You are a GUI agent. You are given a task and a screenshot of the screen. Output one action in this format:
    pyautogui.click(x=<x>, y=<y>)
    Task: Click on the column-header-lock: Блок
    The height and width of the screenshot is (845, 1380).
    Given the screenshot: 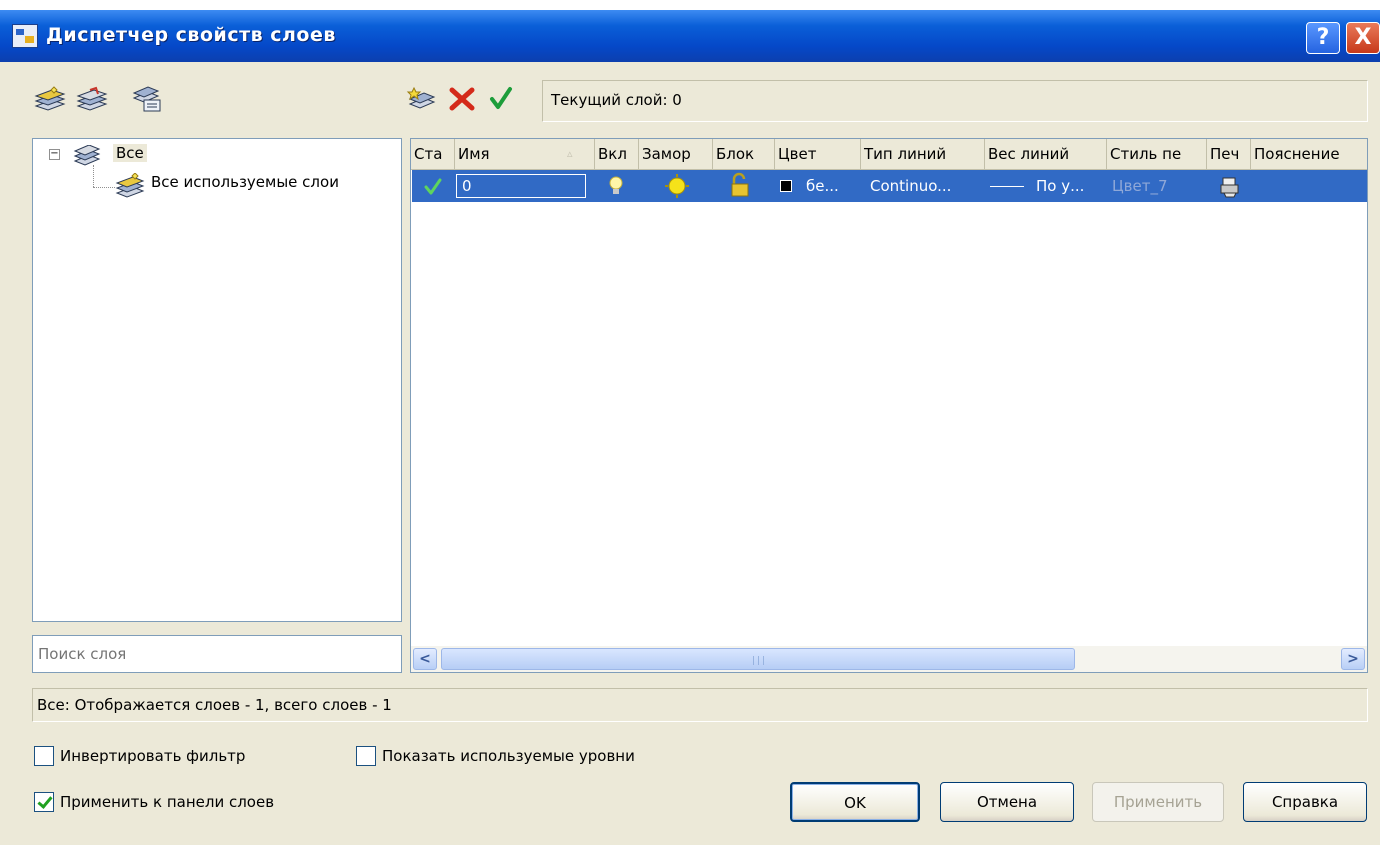 What is the action you would take?
    pyautogui.click(x=744, y=154)
    